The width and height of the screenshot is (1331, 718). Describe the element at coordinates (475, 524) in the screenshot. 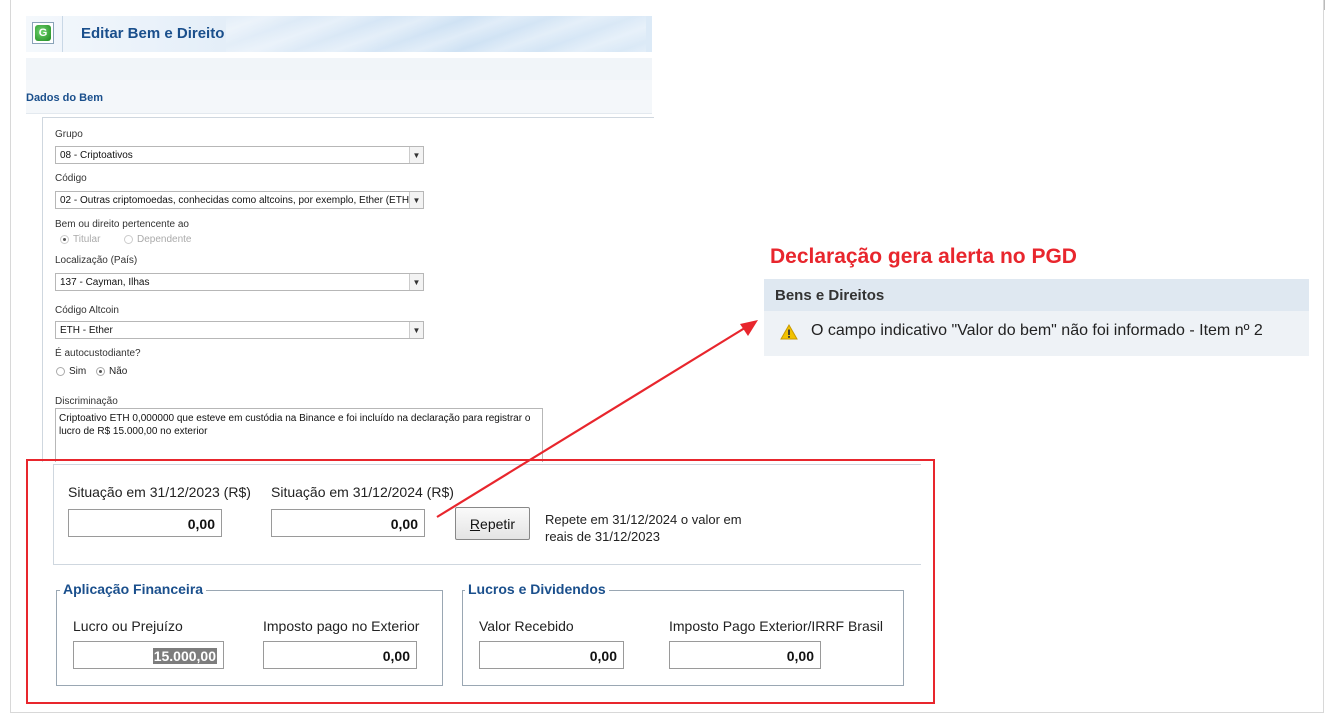

I see `repetir-accesskey: R` at that location.